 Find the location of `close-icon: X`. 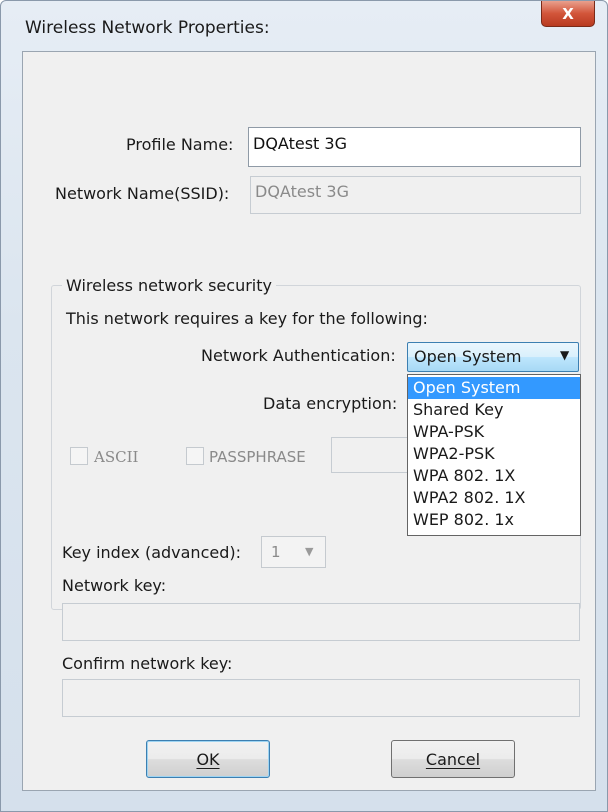

close-icon: X is located at coordinates (568, 13).